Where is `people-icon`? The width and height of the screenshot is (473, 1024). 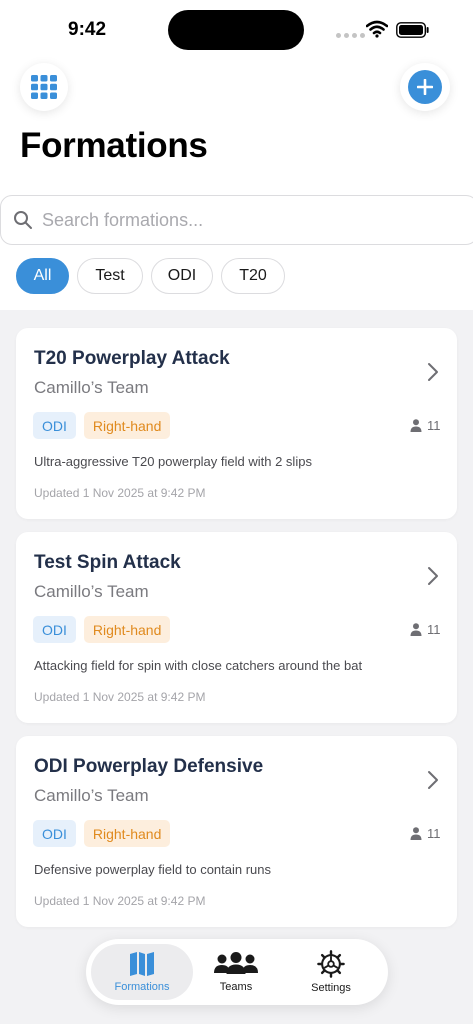
people-icon is located at coordinates (236, 963).